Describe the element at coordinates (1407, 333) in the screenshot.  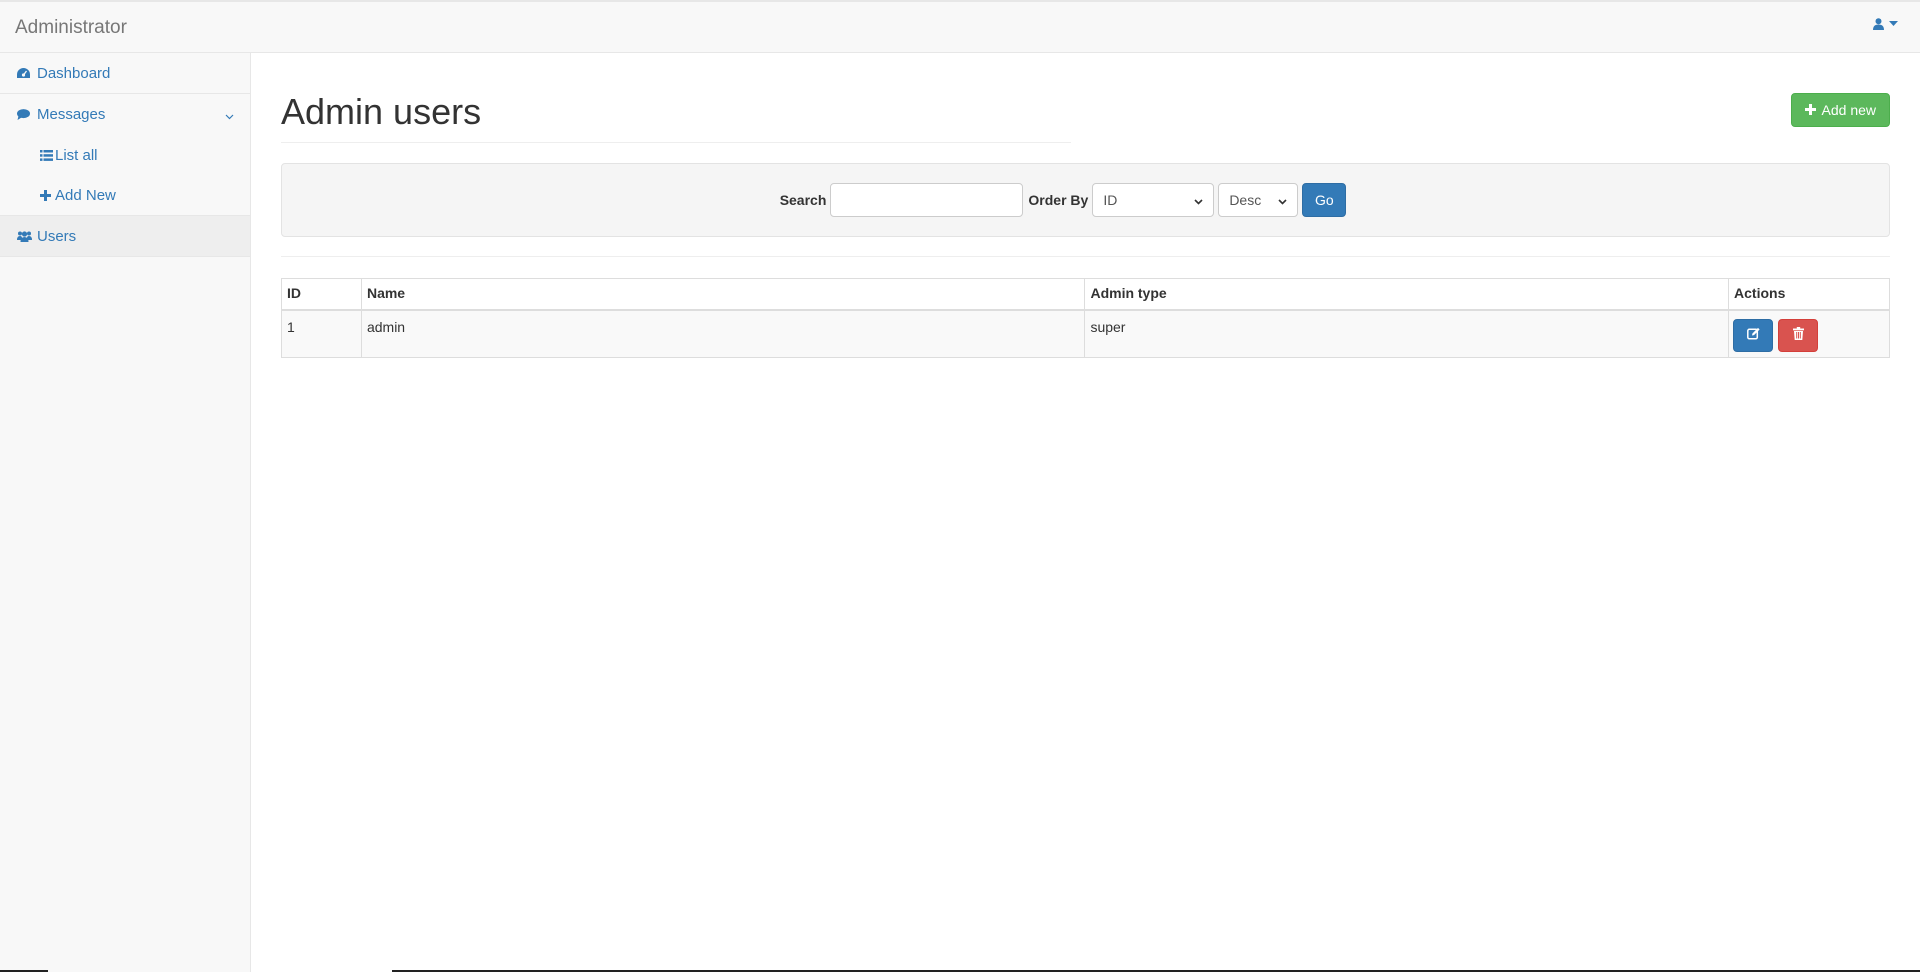
I see `cell-admin-type: super` at that location.